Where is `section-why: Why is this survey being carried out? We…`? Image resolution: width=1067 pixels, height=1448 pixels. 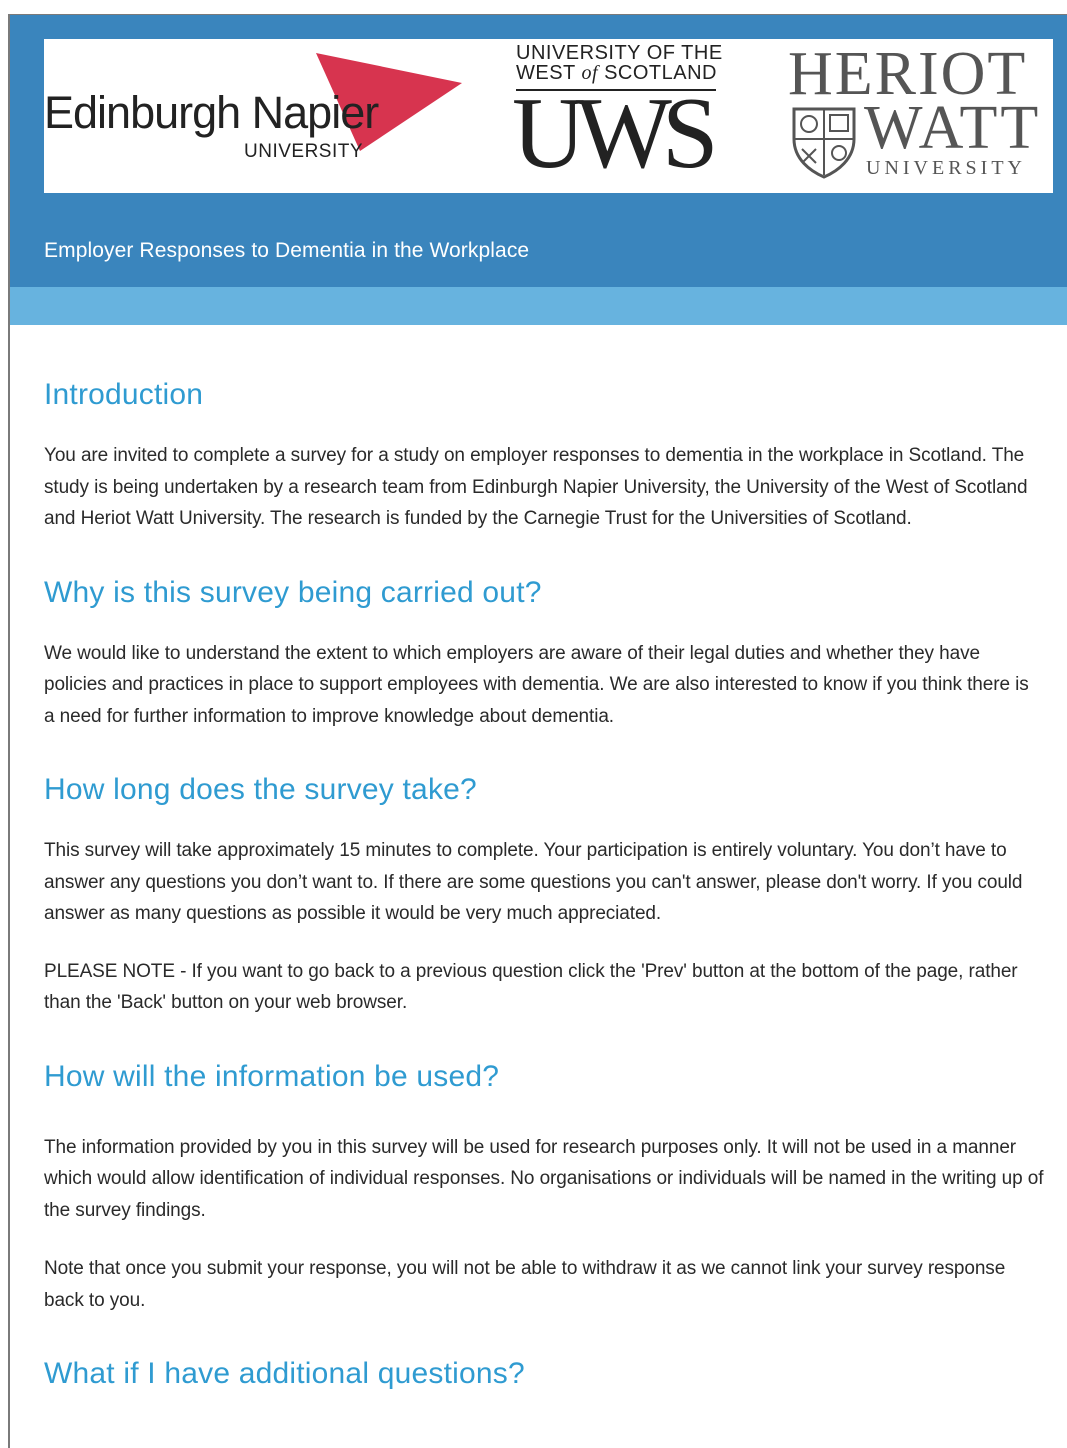 section-why: Why is this survey being carried out? We… is located at coordinates (544, 653).